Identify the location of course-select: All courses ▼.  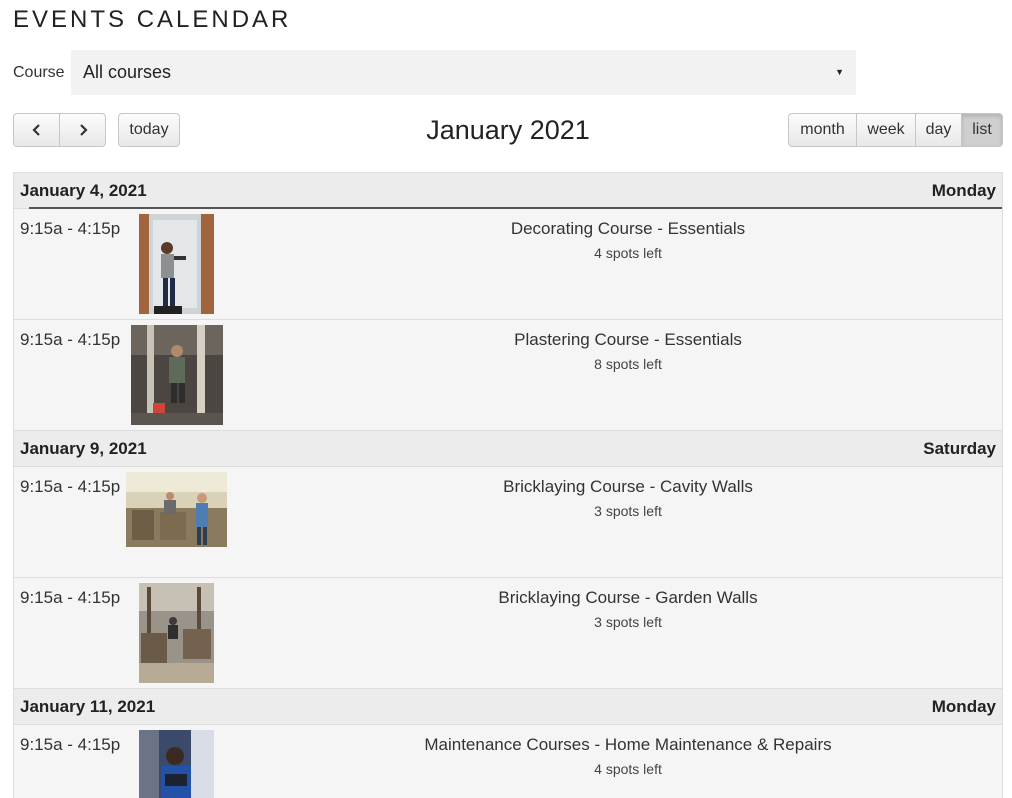
(463, 72).